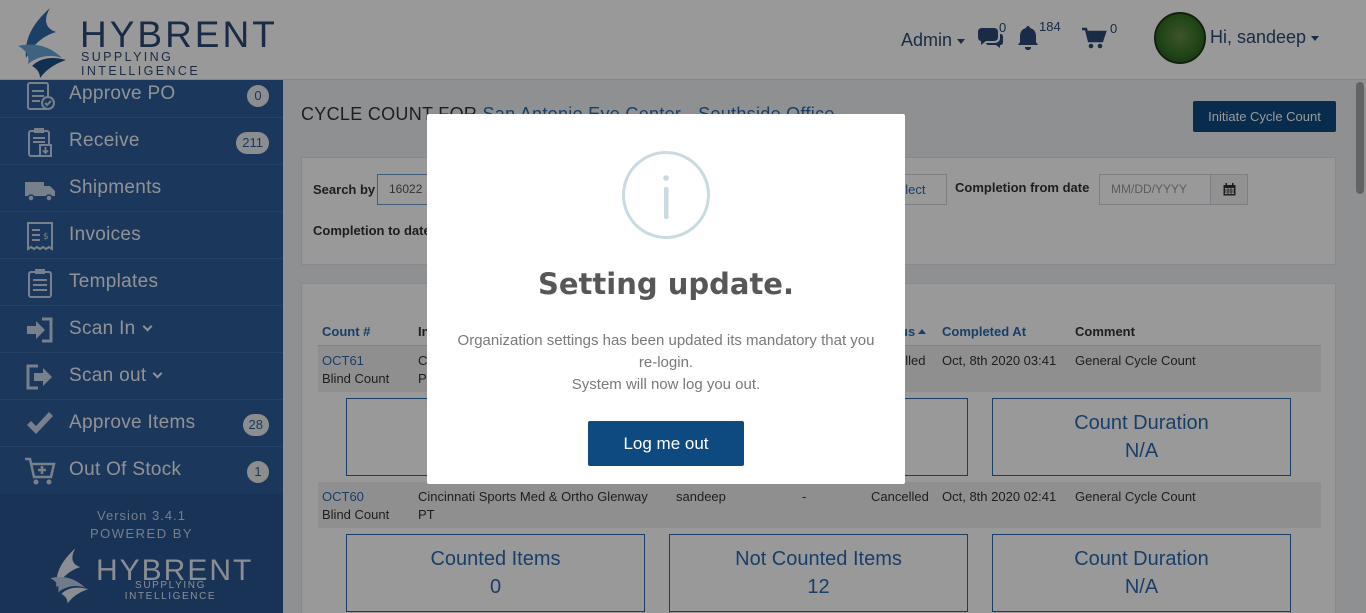  What do you see at coordinates (666, 384) in the screenshot?
I see `dialog-message-line2: System will now log you out.` at bounding box center [666, 384].